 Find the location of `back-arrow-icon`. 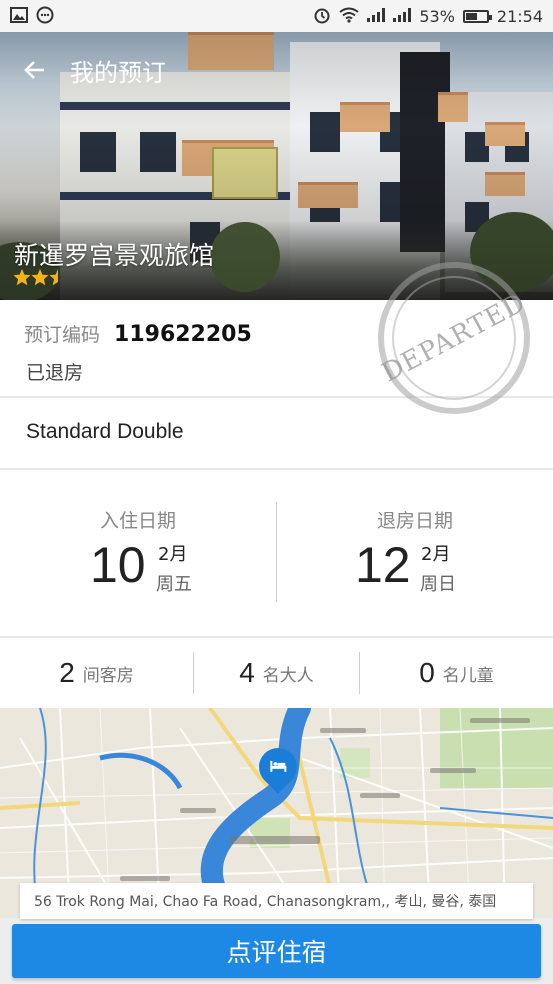

back-arrow-icon is located at coordinates (35, 70).